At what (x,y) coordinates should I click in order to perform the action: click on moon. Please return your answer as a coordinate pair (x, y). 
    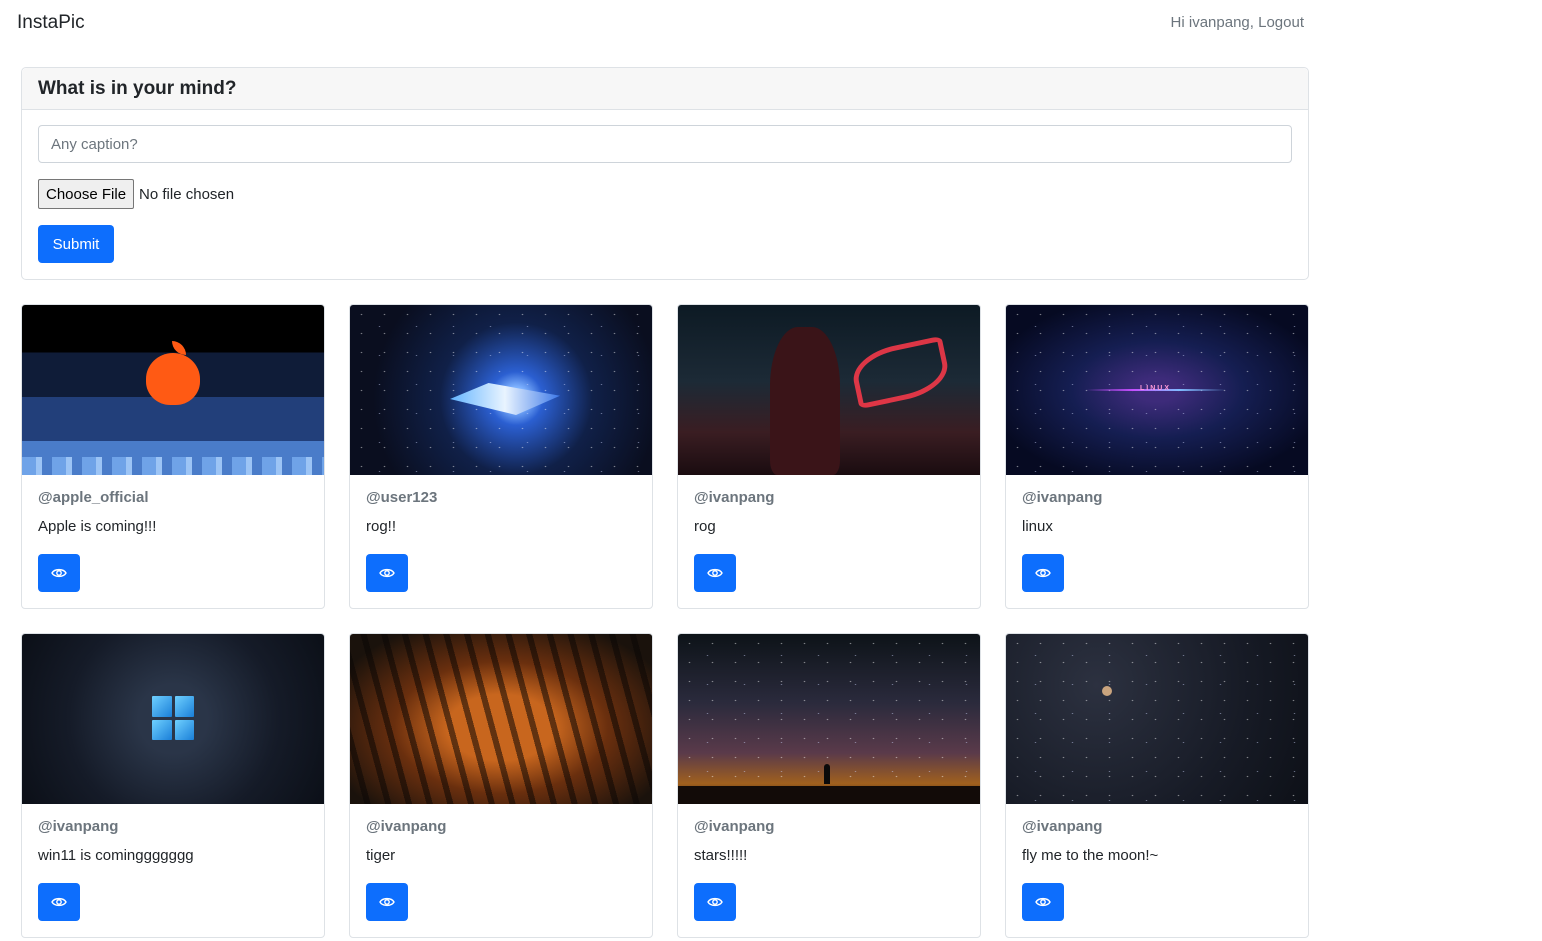
    Looking at the image, I should click on (1107, 691).